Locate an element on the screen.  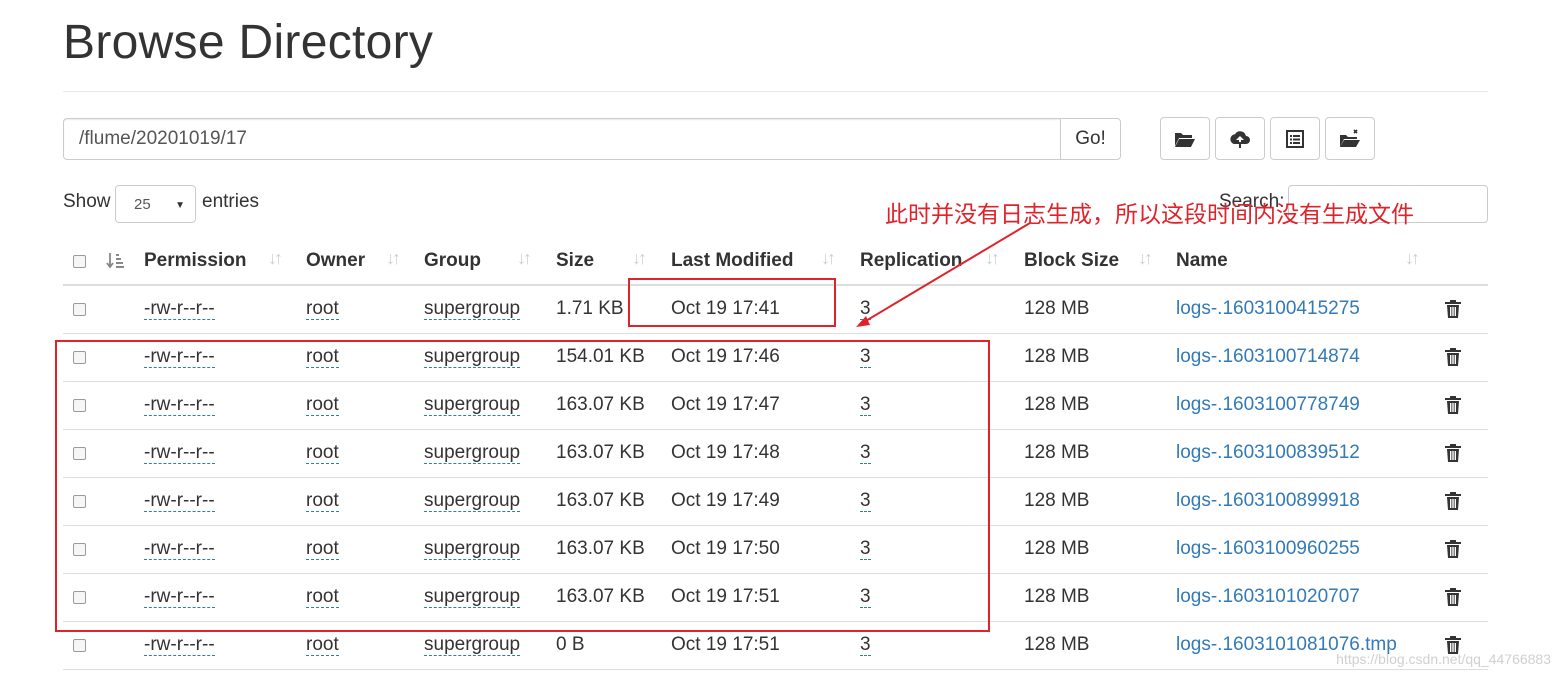
size-value: 1.71 KB is located at coordinates (590, 308).